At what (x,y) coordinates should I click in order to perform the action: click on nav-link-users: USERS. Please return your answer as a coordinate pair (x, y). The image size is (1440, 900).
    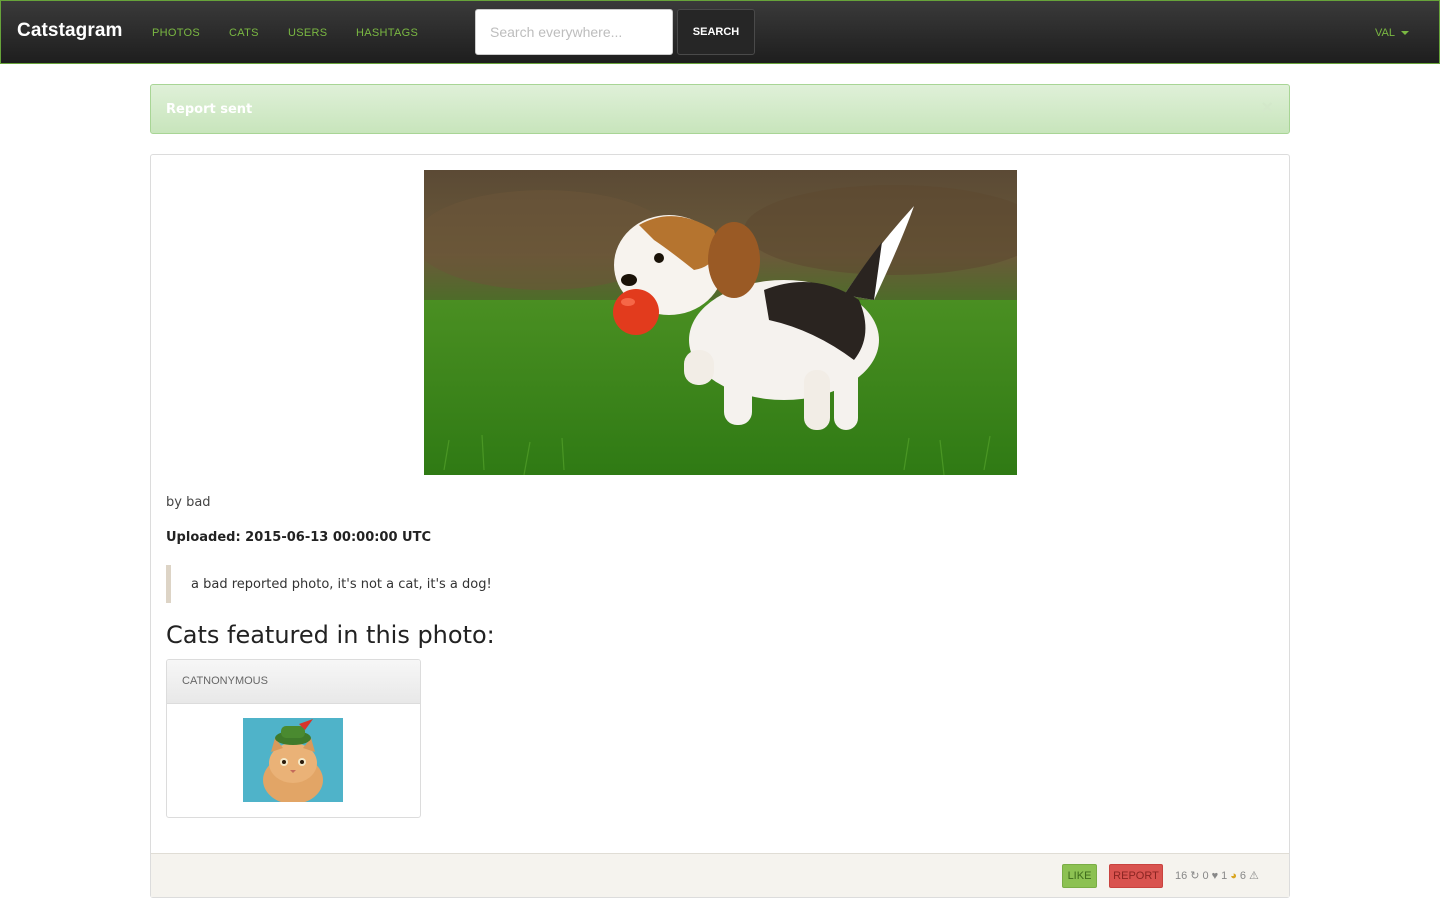
    Looking at the image, I should click on (307, 33).